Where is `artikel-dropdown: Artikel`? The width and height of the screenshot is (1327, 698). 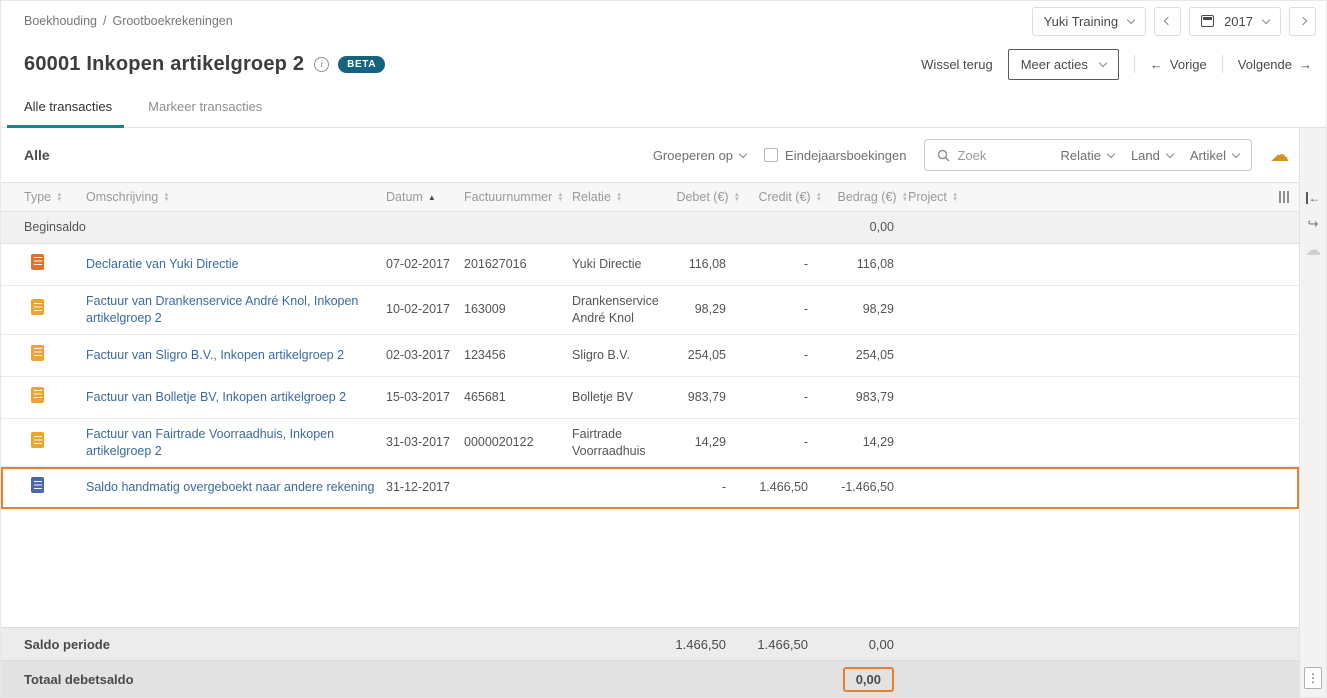 artikel-dropdown: Artikel is located at coordinates (1215, 155).